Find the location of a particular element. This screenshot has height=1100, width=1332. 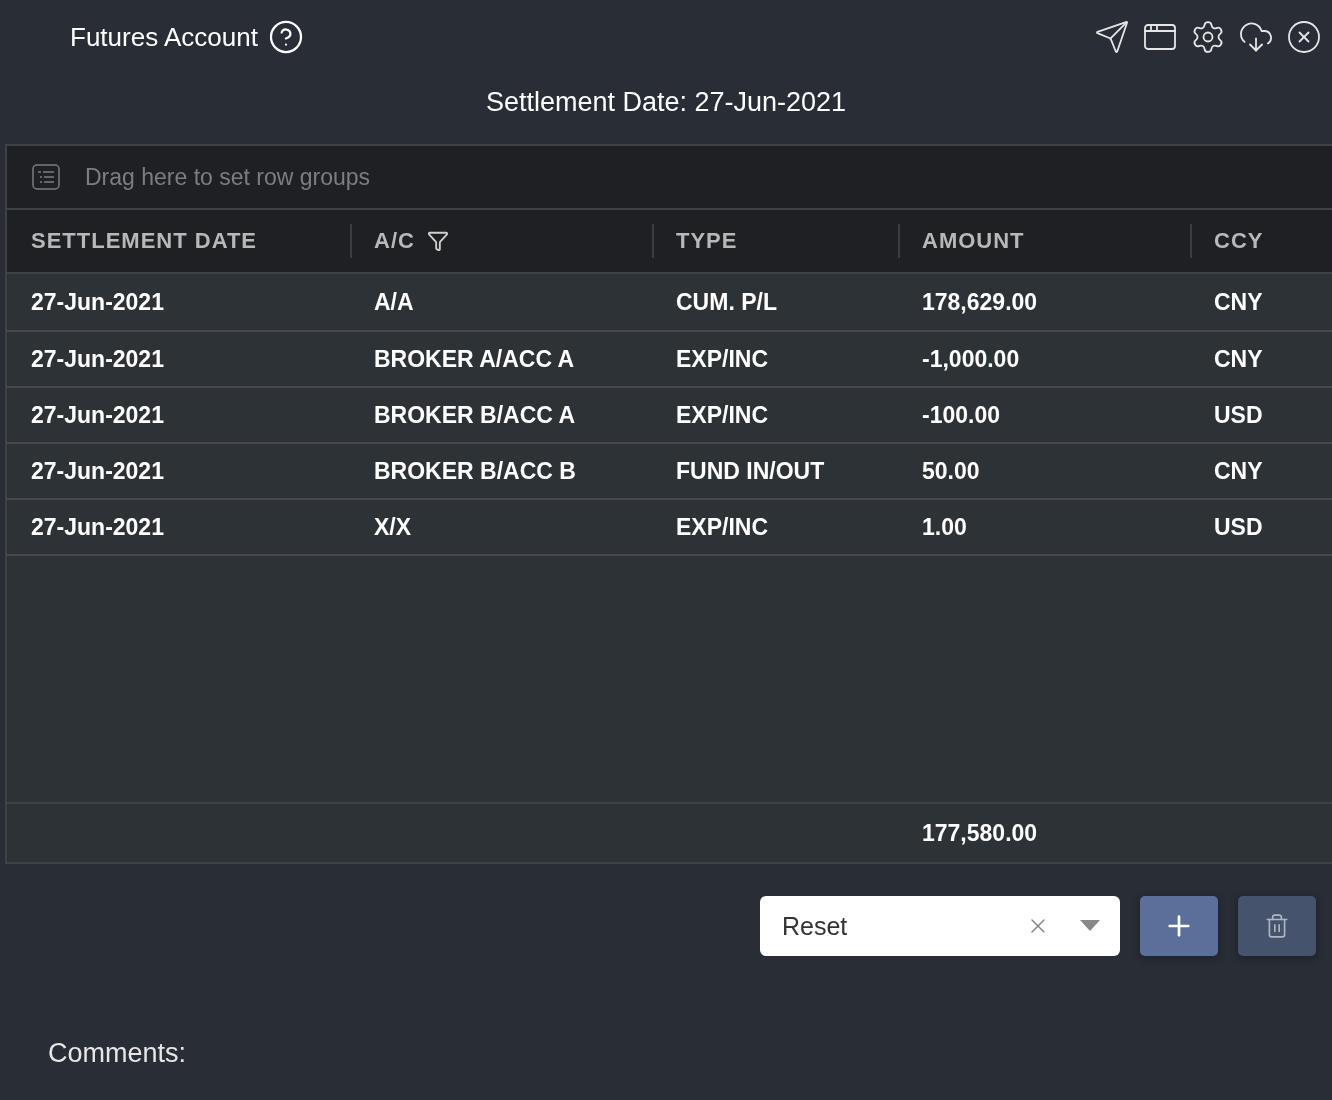

row-group-drop-field: Drag here to set row groups is located at coordinates (669, 178).